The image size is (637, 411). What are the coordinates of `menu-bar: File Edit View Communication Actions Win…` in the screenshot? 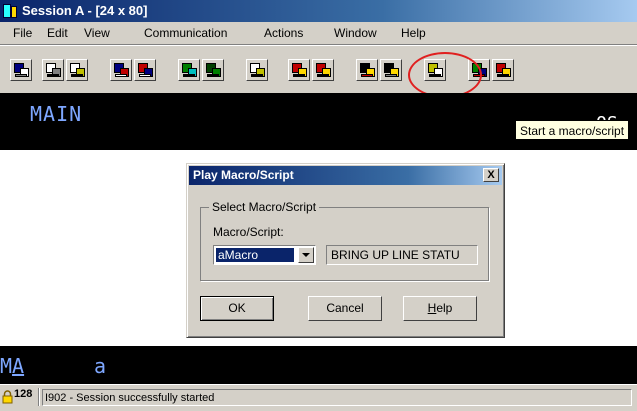 It's located at (318, 33).